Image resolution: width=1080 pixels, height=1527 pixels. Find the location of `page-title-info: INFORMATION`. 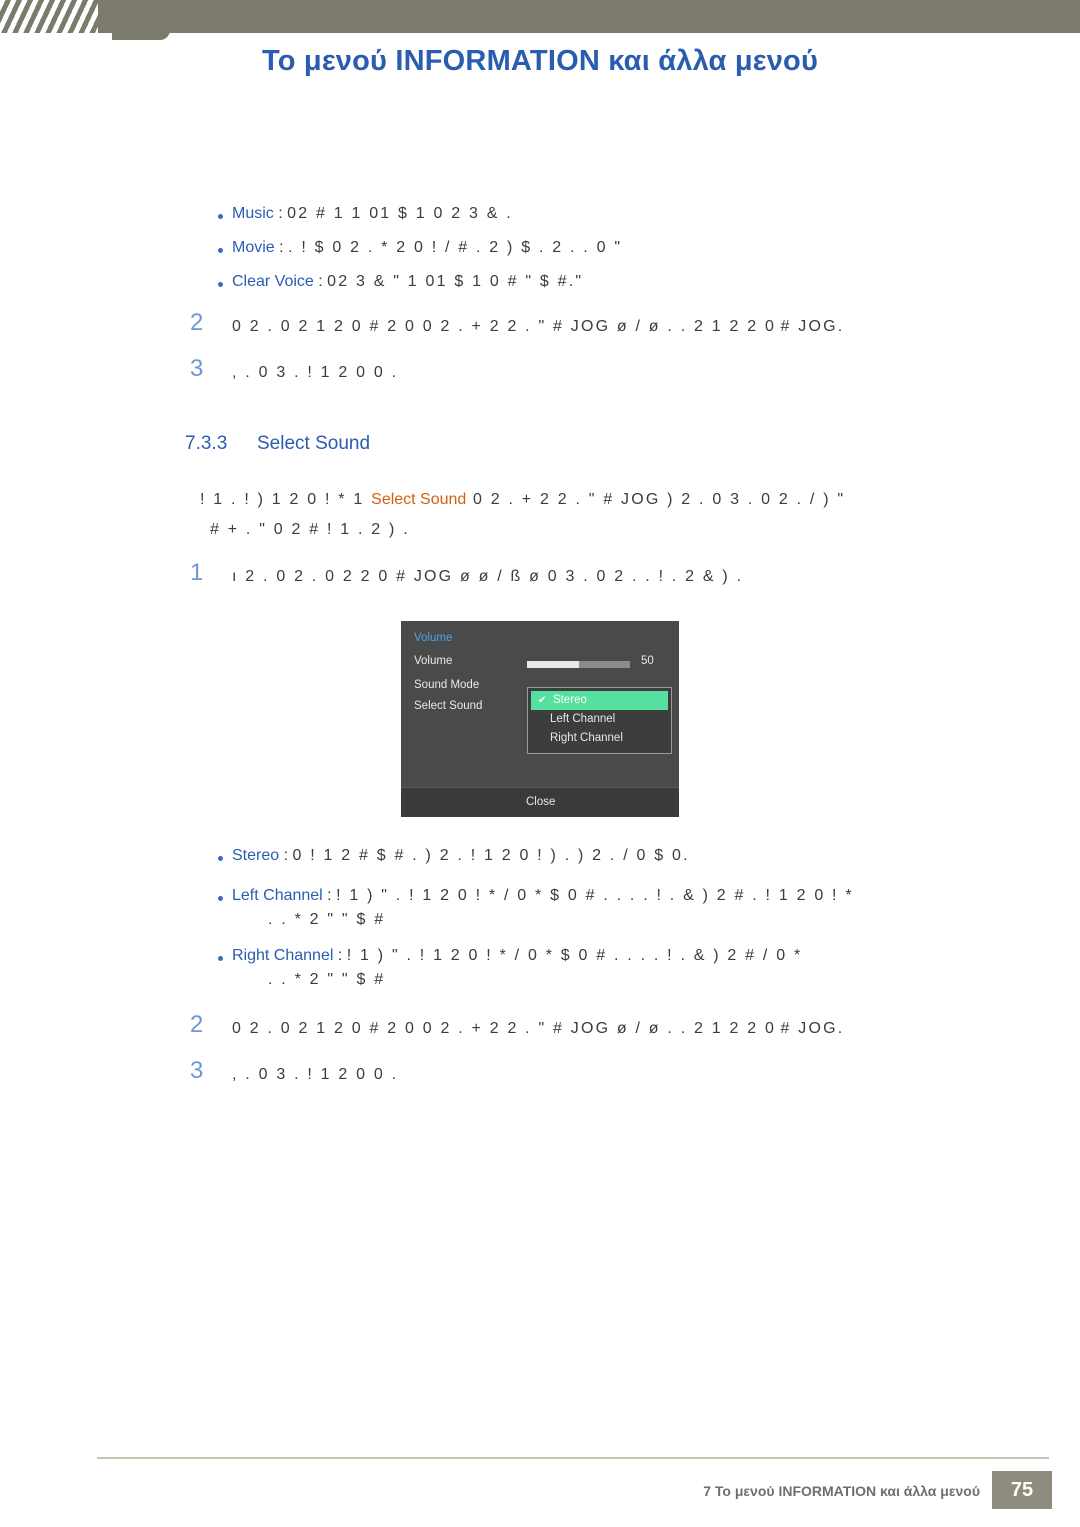

page-title-info: INFORMATION is located at coordinates (497, 61).